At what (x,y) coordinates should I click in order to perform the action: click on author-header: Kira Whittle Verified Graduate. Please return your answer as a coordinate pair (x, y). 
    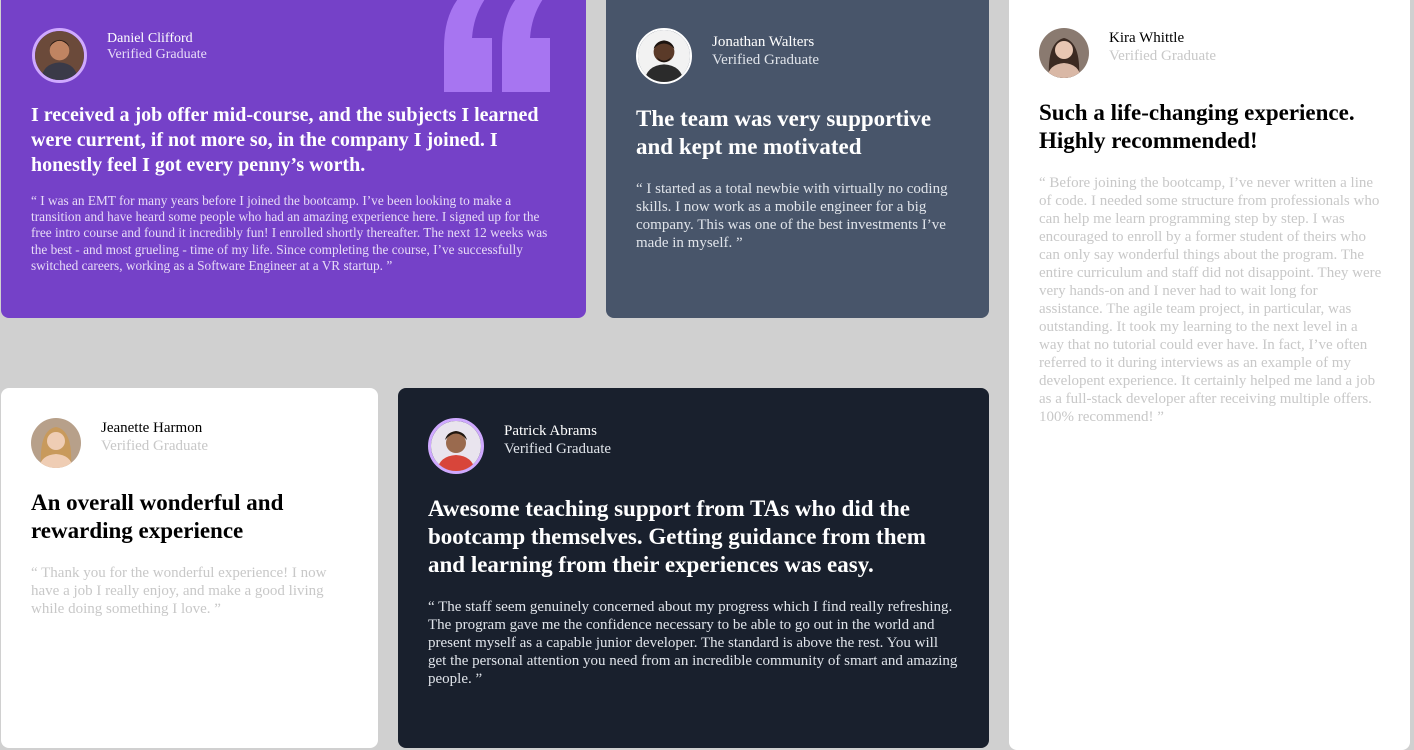
    Looking at the image, I should click on (1127, 53).